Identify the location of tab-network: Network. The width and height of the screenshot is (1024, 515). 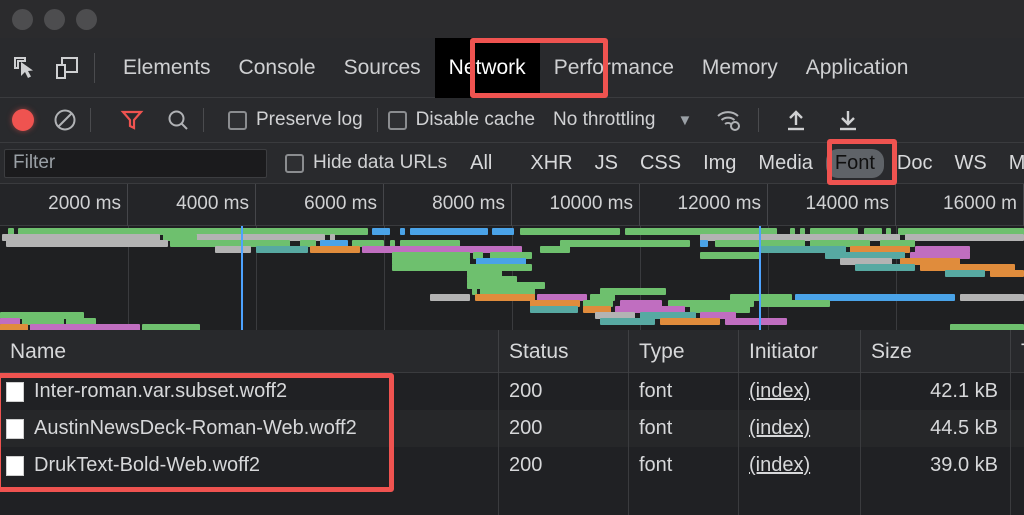
(487, 67).